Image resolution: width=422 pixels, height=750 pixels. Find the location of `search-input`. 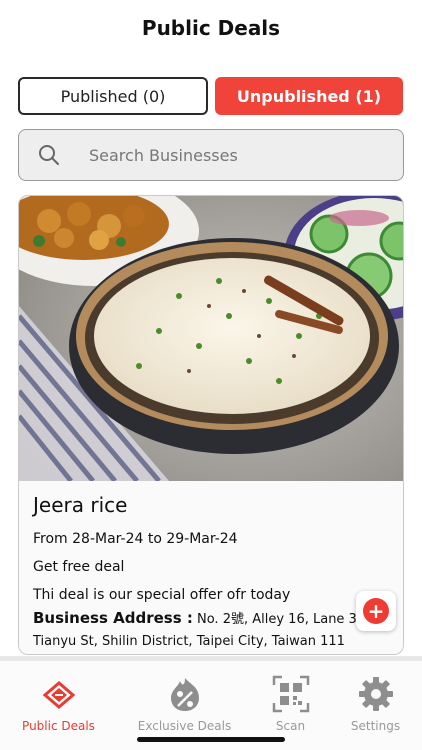

search-input is located at coordinates (229, 155).